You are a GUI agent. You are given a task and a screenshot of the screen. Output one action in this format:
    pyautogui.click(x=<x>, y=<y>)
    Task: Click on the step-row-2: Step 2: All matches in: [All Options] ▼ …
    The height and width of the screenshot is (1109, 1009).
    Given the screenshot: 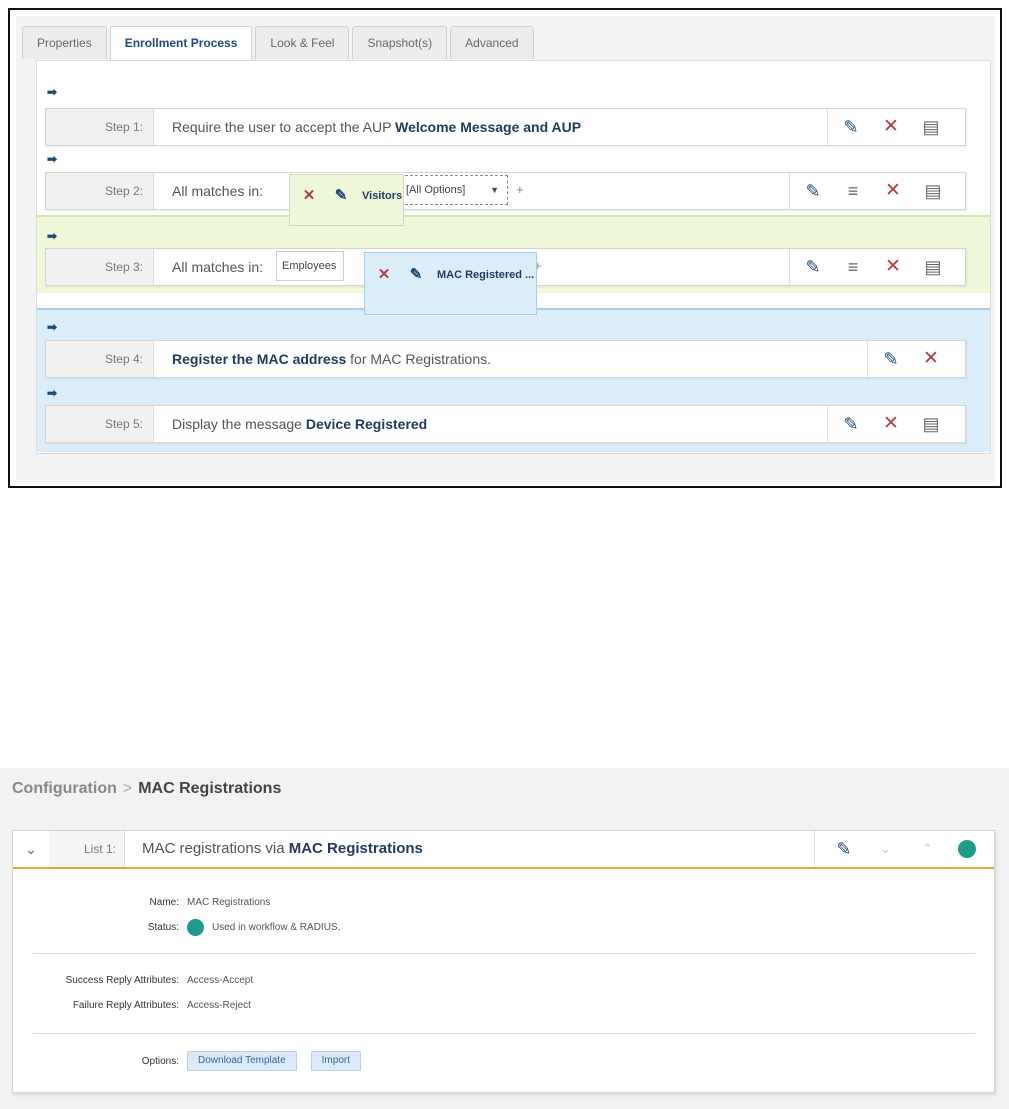 What is the action you would take?
    pyautogui.click(x=505, y=191)
    